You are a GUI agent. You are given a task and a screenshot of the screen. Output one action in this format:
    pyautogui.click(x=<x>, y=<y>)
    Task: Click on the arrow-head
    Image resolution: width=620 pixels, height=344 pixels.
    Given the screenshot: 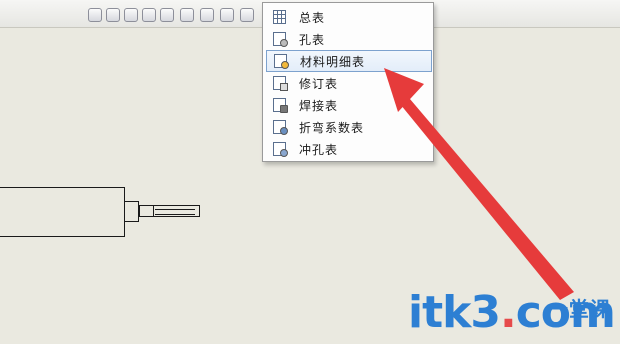 What is the action you would take?
    pyautogui.click(x=404, y=90)
    